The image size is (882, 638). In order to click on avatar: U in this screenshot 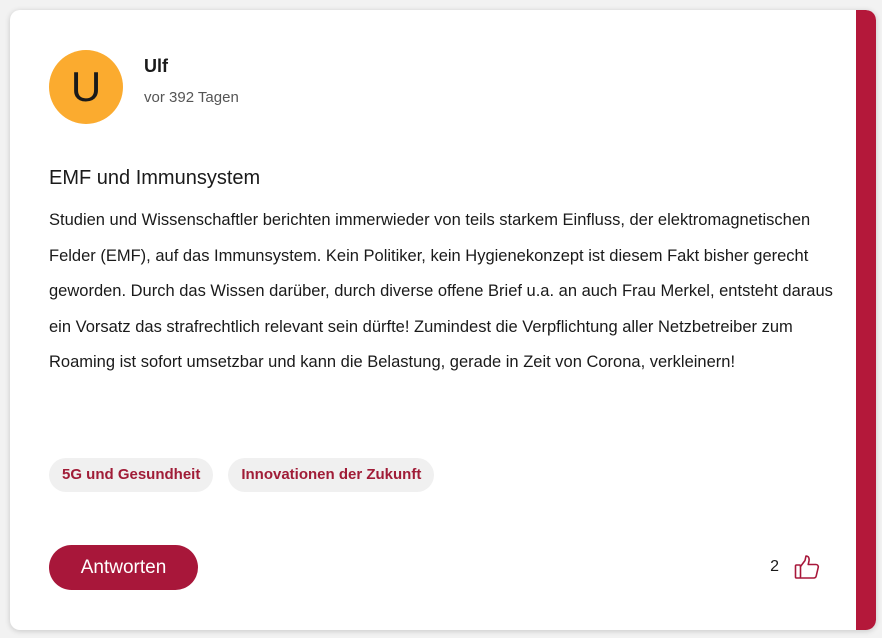, I will do `click(86, 87)`.